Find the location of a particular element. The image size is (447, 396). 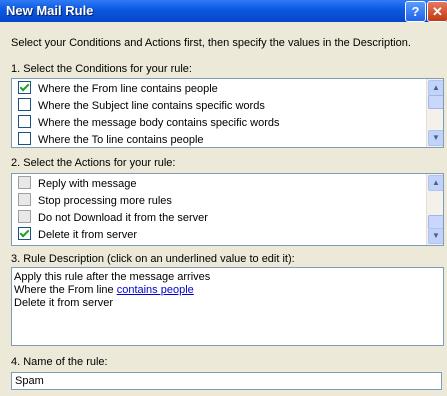

description-line: Where the From line contains people is located at coordinates (104, 290).